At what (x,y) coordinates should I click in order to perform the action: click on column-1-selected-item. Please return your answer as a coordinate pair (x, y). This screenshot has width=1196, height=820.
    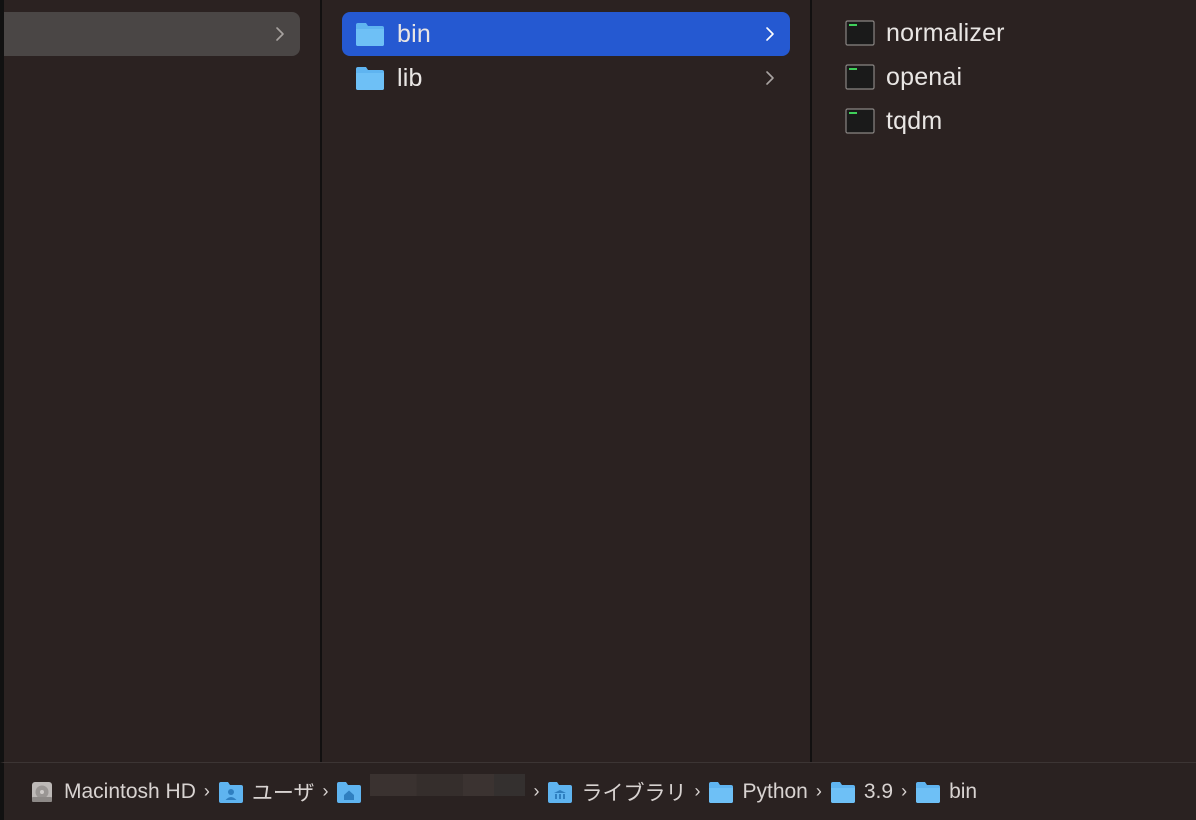
    Looking at the image, I should click on (152, 34).